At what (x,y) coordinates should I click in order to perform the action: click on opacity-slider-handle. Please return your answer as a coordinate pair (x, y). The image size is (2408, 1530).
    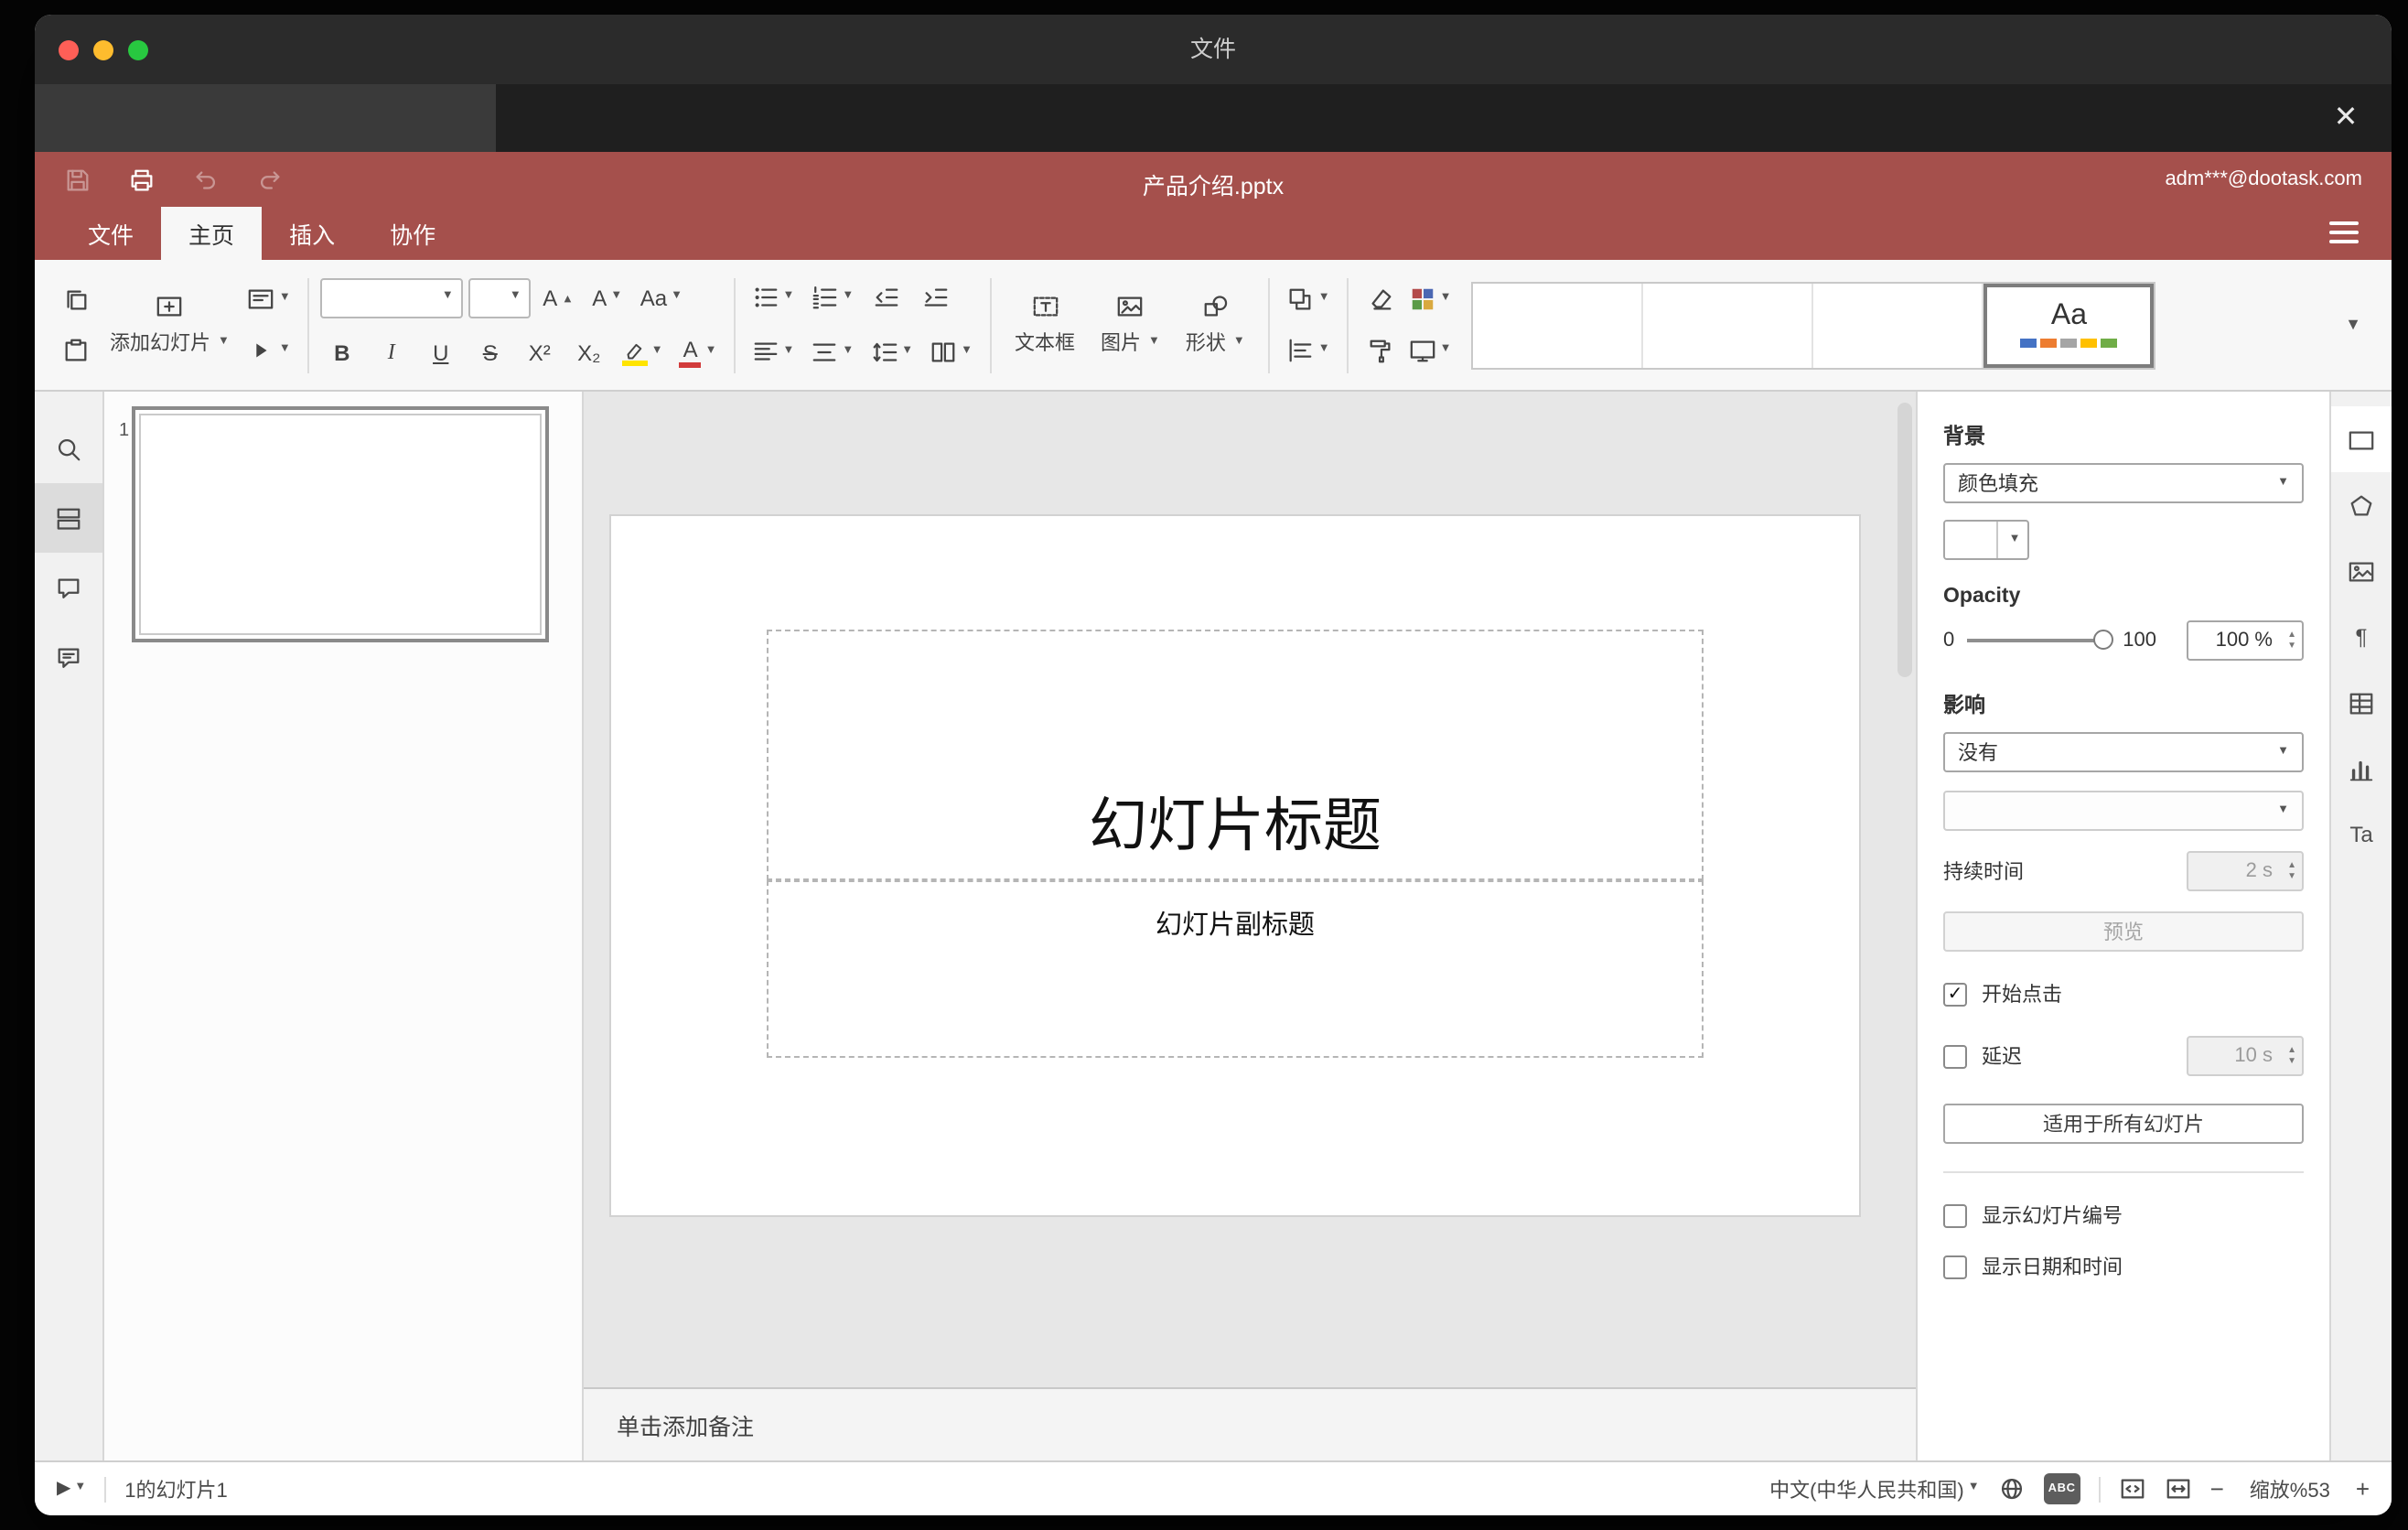
    Looking at the image, I should click on (2103, 640).